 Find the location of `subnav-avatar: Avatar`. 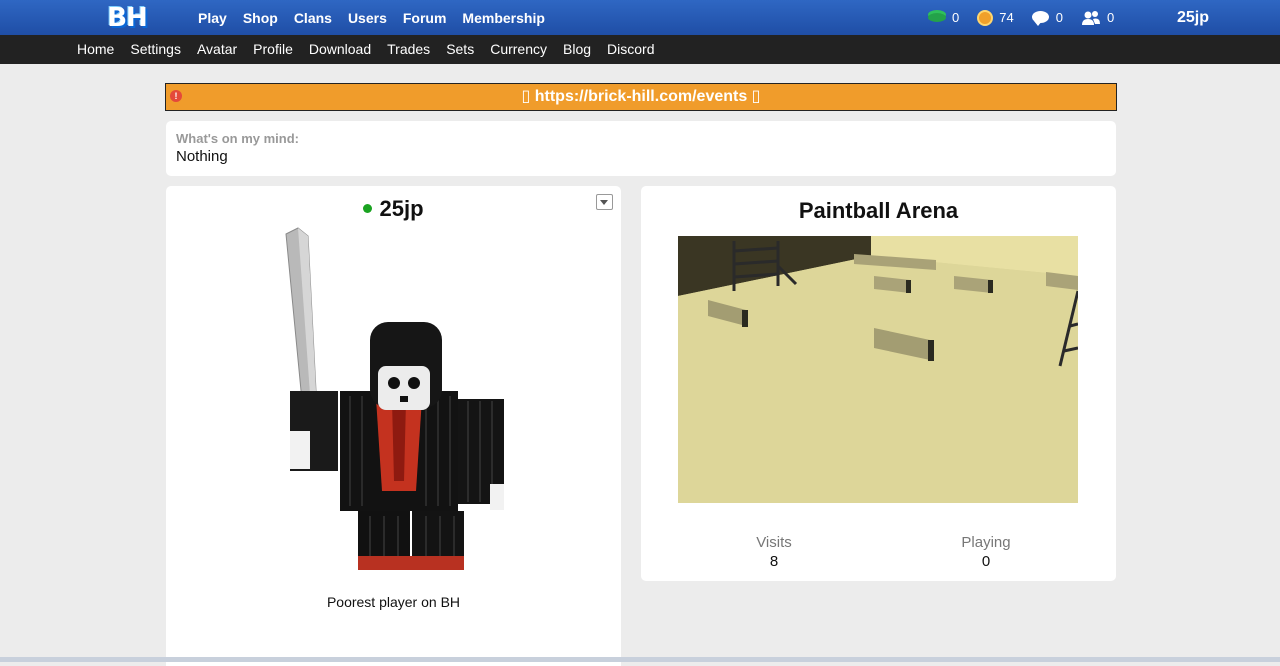

subnav-avatar: Avatar is located at coordinates (217, 49).